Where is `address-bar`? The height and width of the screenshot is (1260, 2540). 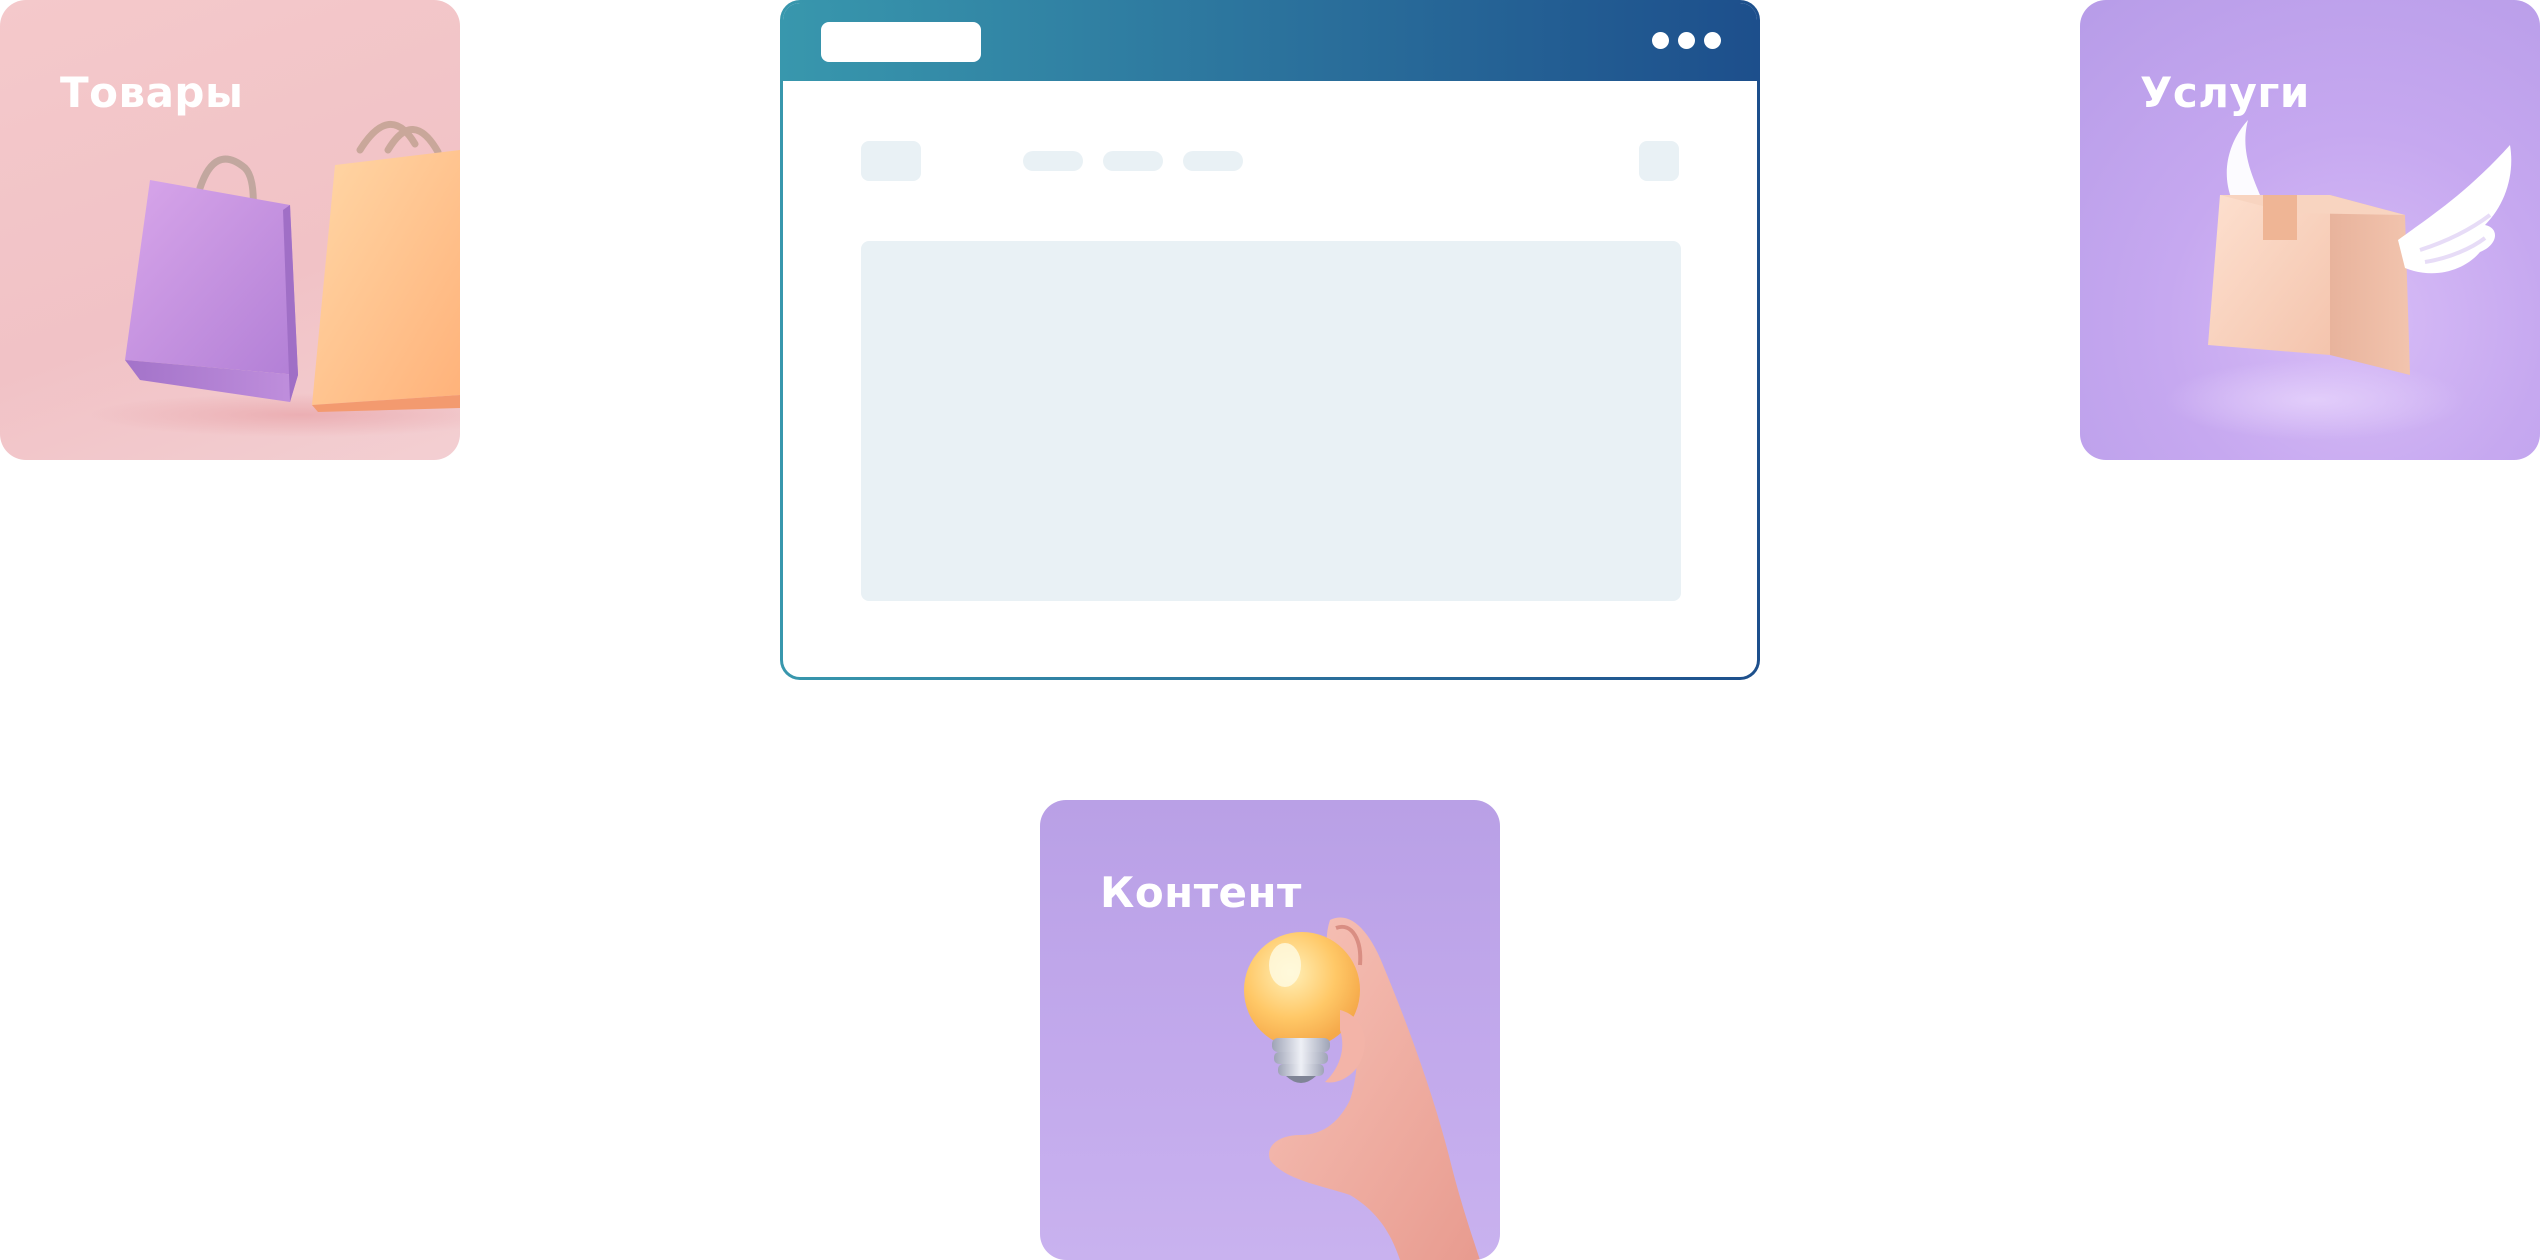 address-bar is located at coordinates (901, 42).